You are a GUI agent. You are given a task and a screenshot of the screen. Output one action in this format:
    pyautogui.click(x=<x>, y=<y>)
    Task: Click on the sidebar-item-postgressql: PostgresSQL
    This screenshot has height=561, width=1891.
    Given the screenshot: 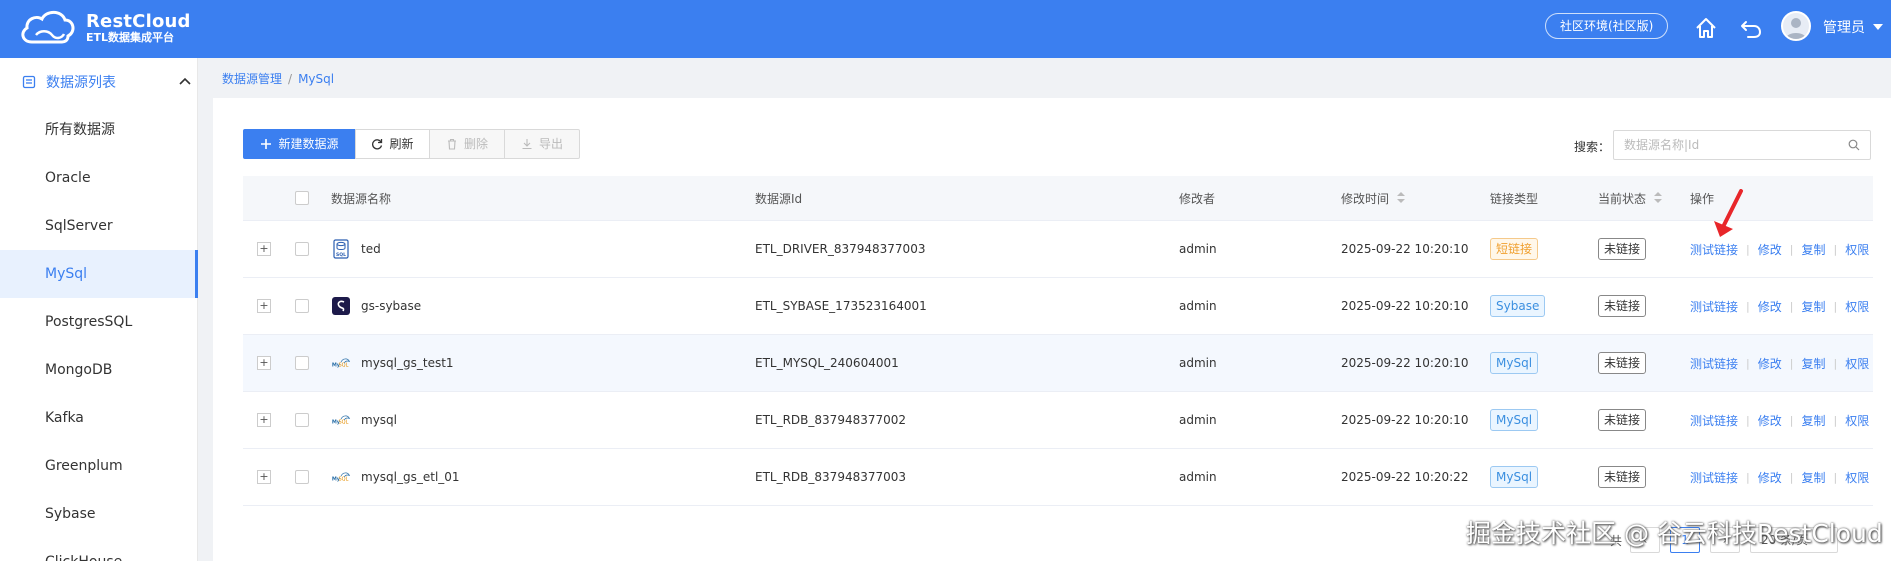 What is the action you would take?
    pyautogui.click(x=98, y=322)
    